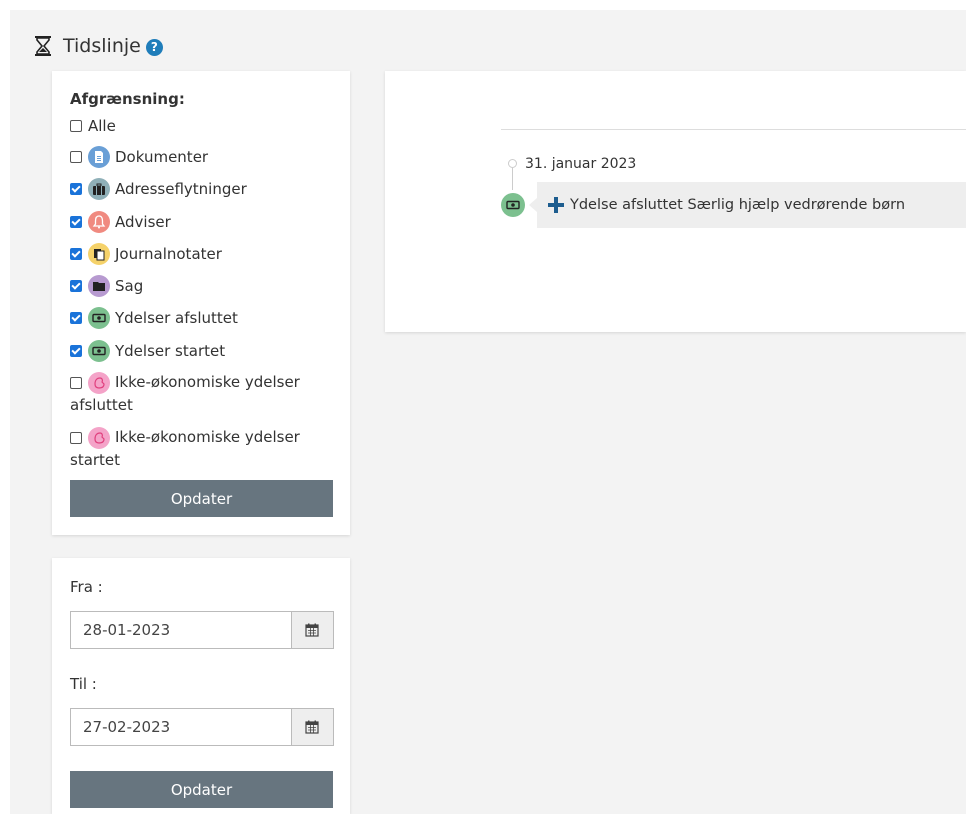 The height and width of the screenshot is (814, 966). I want to click on checkbox-dokumenter, so click(76, 157).